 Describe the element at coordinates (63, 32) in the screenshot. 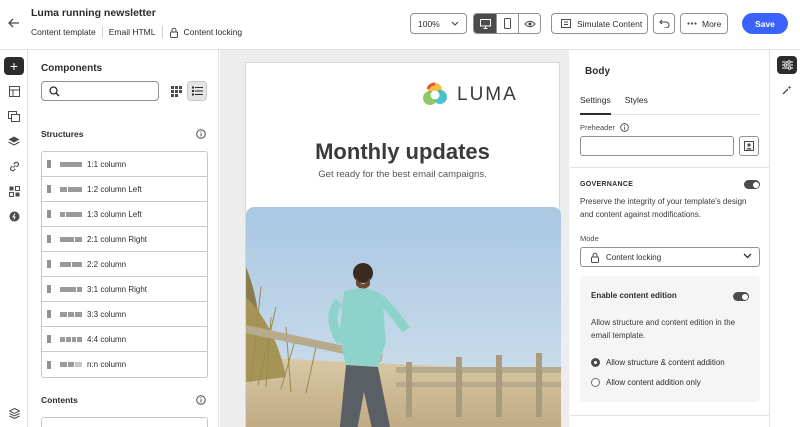

I see `nav-content-template: Content template` at that location.